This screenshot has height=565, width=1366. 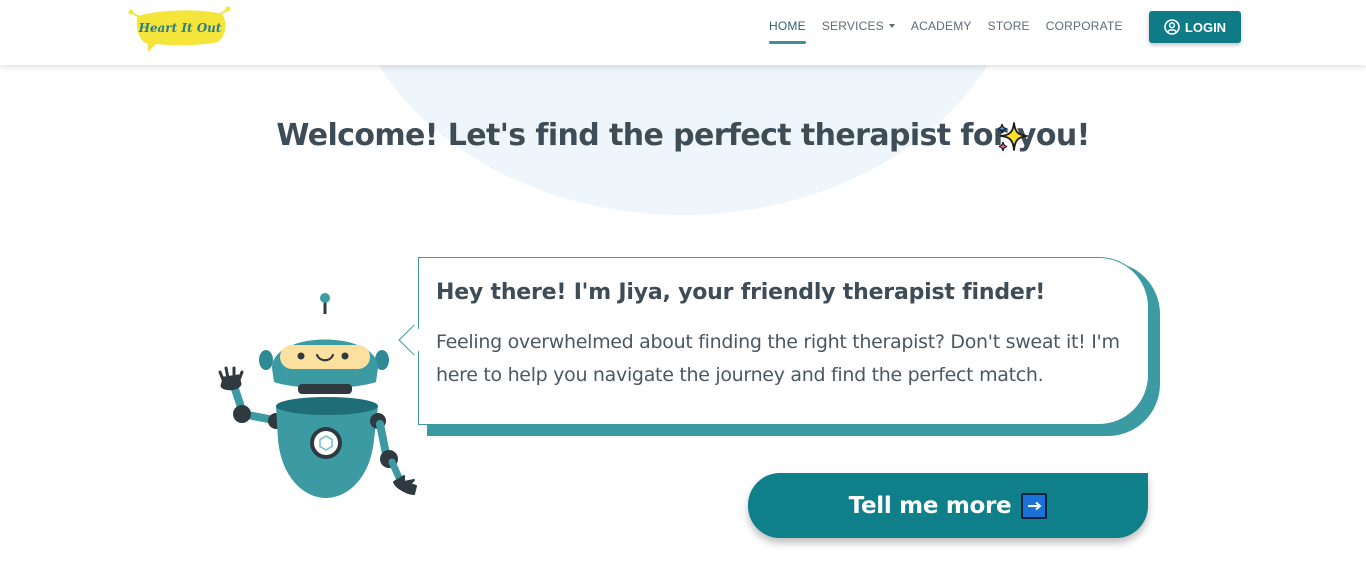 What do you see at coordinates (891, 26) in the screenshot?
I see `caret-down-icon` at bounding box center [891, 26].